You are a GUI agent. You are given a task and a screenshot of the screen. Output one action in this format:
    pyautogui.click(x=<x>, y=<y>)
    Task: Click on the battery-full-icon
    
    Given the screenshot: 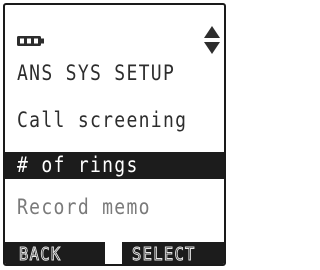 What is the action you would take?
    pyautogui.click(x=30, y=41)
    